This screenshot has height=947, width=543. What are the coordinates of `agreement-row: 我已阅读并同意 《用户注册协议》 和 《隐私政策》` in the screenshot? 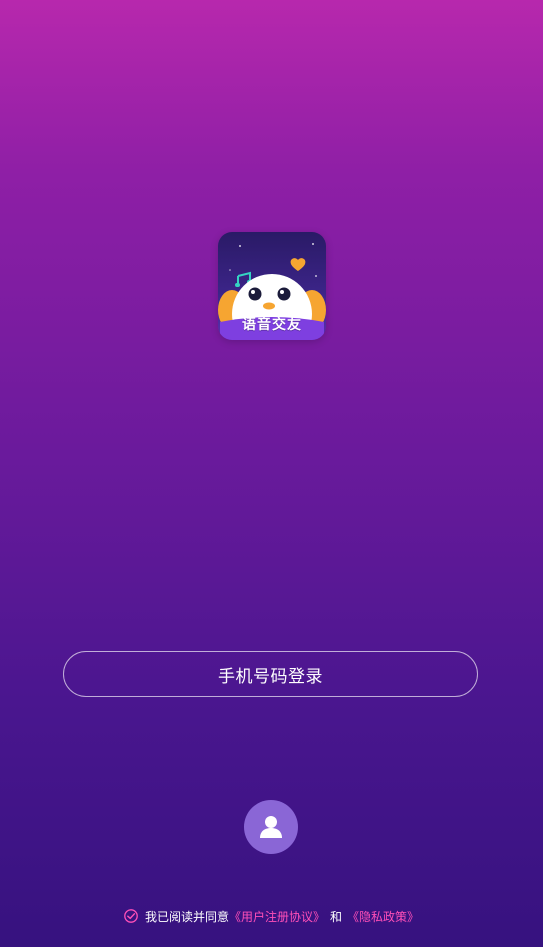 It's located at (271, 916).